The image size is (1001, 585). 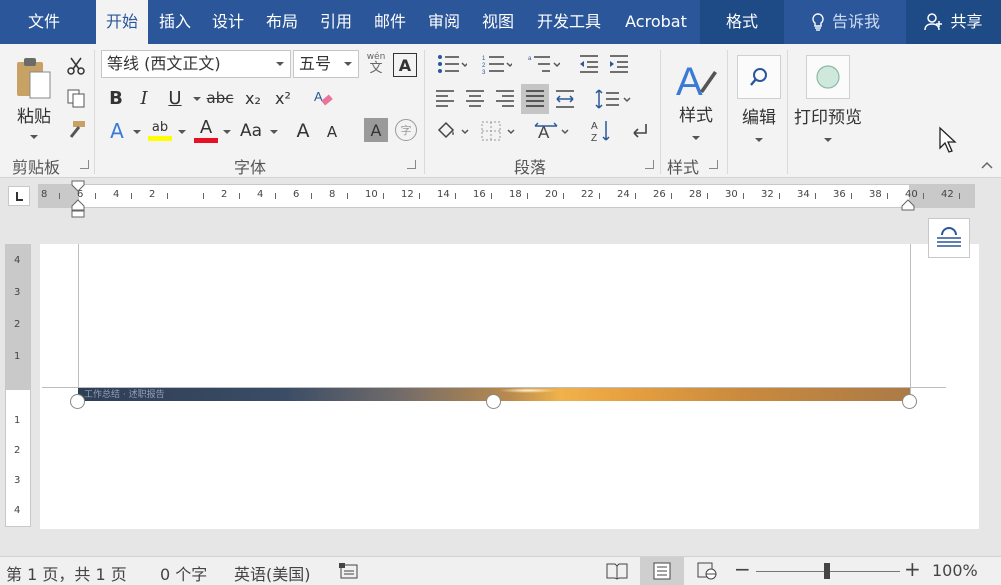 I want to click on italic-button: I, so click(x=144, y=98).